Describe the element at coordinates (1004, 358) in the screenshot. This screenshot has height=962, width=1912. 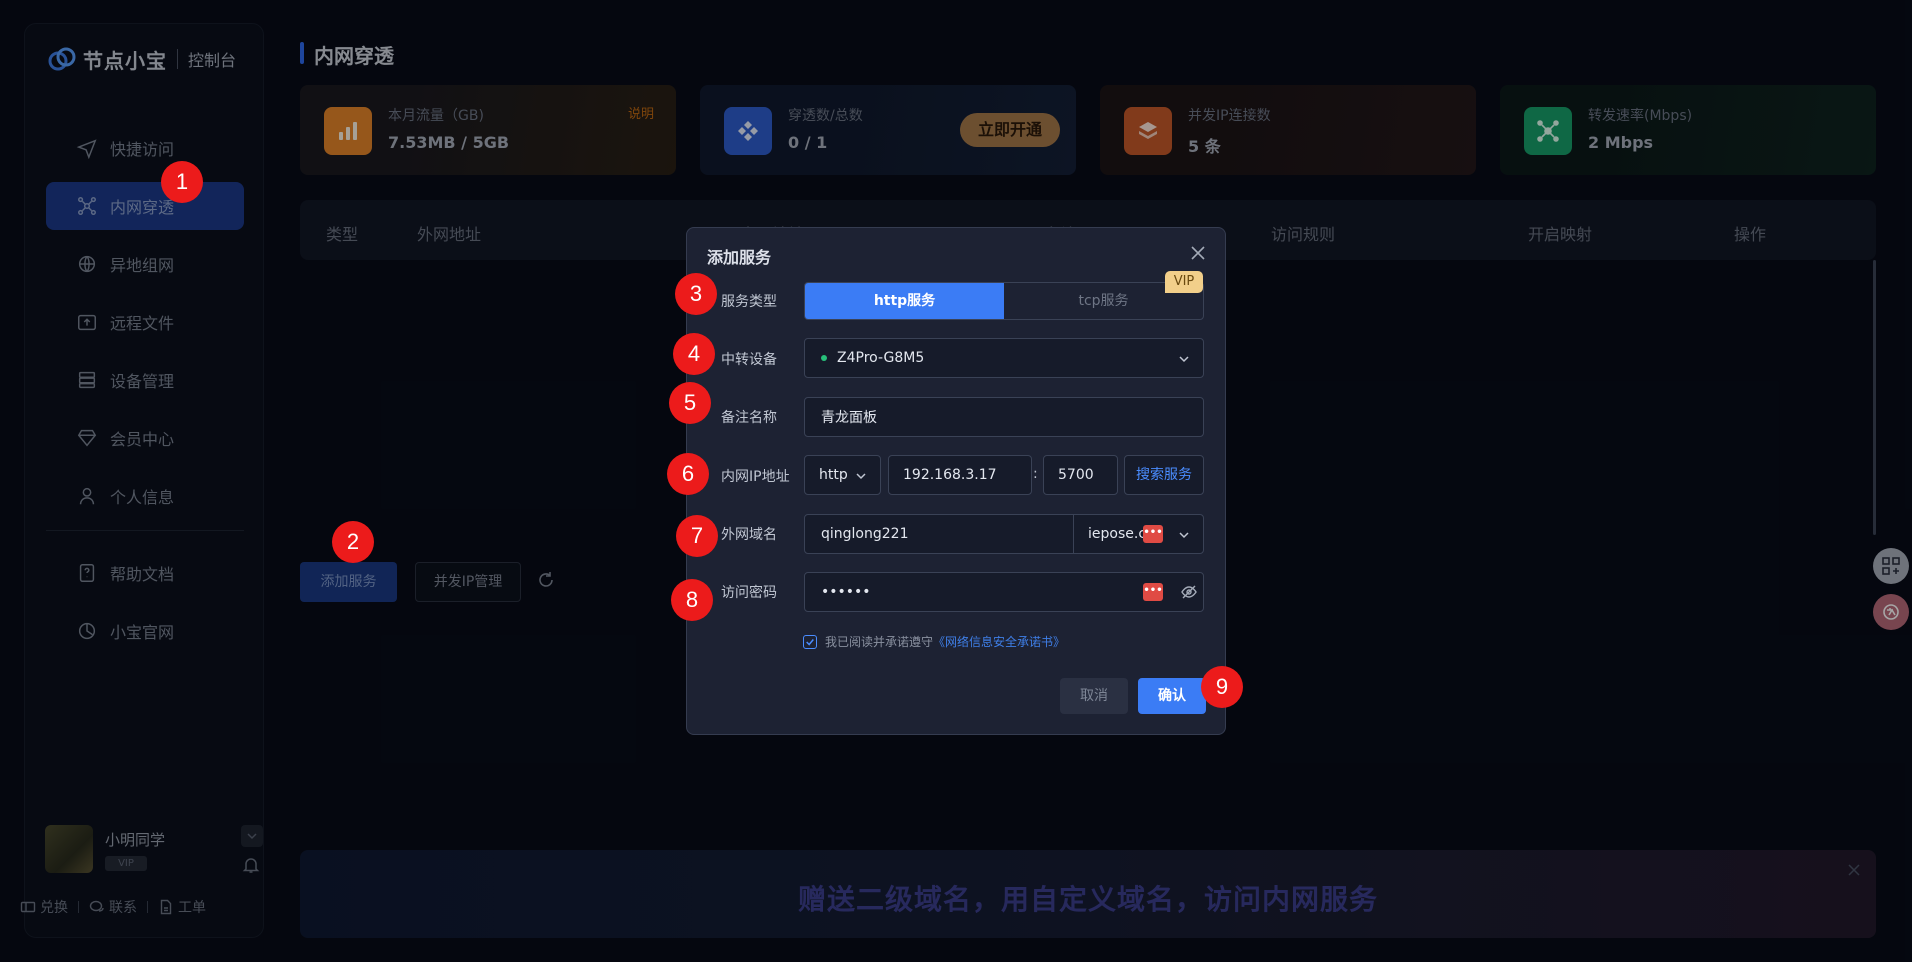
I see `relay-device-select: Z4Pro-G8M5` at that location.